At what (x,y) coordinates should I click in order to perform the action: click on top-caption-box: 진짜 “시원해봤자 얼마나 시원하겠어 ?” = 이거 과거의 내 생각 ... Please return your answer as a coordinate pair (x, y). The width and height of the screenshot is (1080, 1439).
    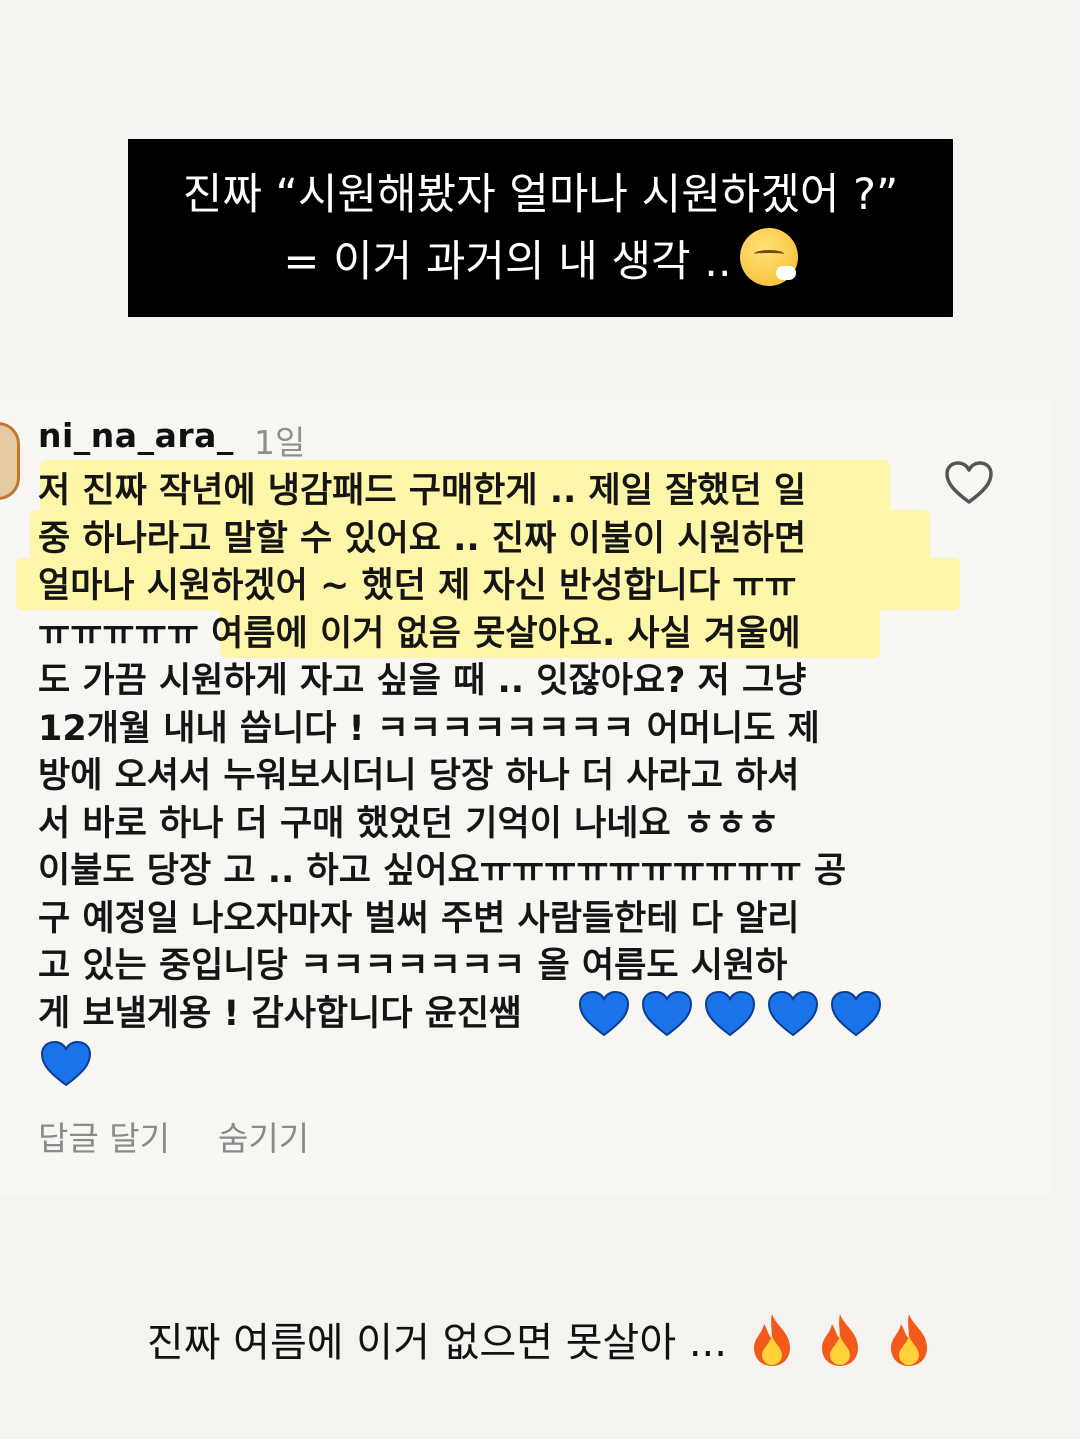
    Looking at the image, I should click on (540, 228).